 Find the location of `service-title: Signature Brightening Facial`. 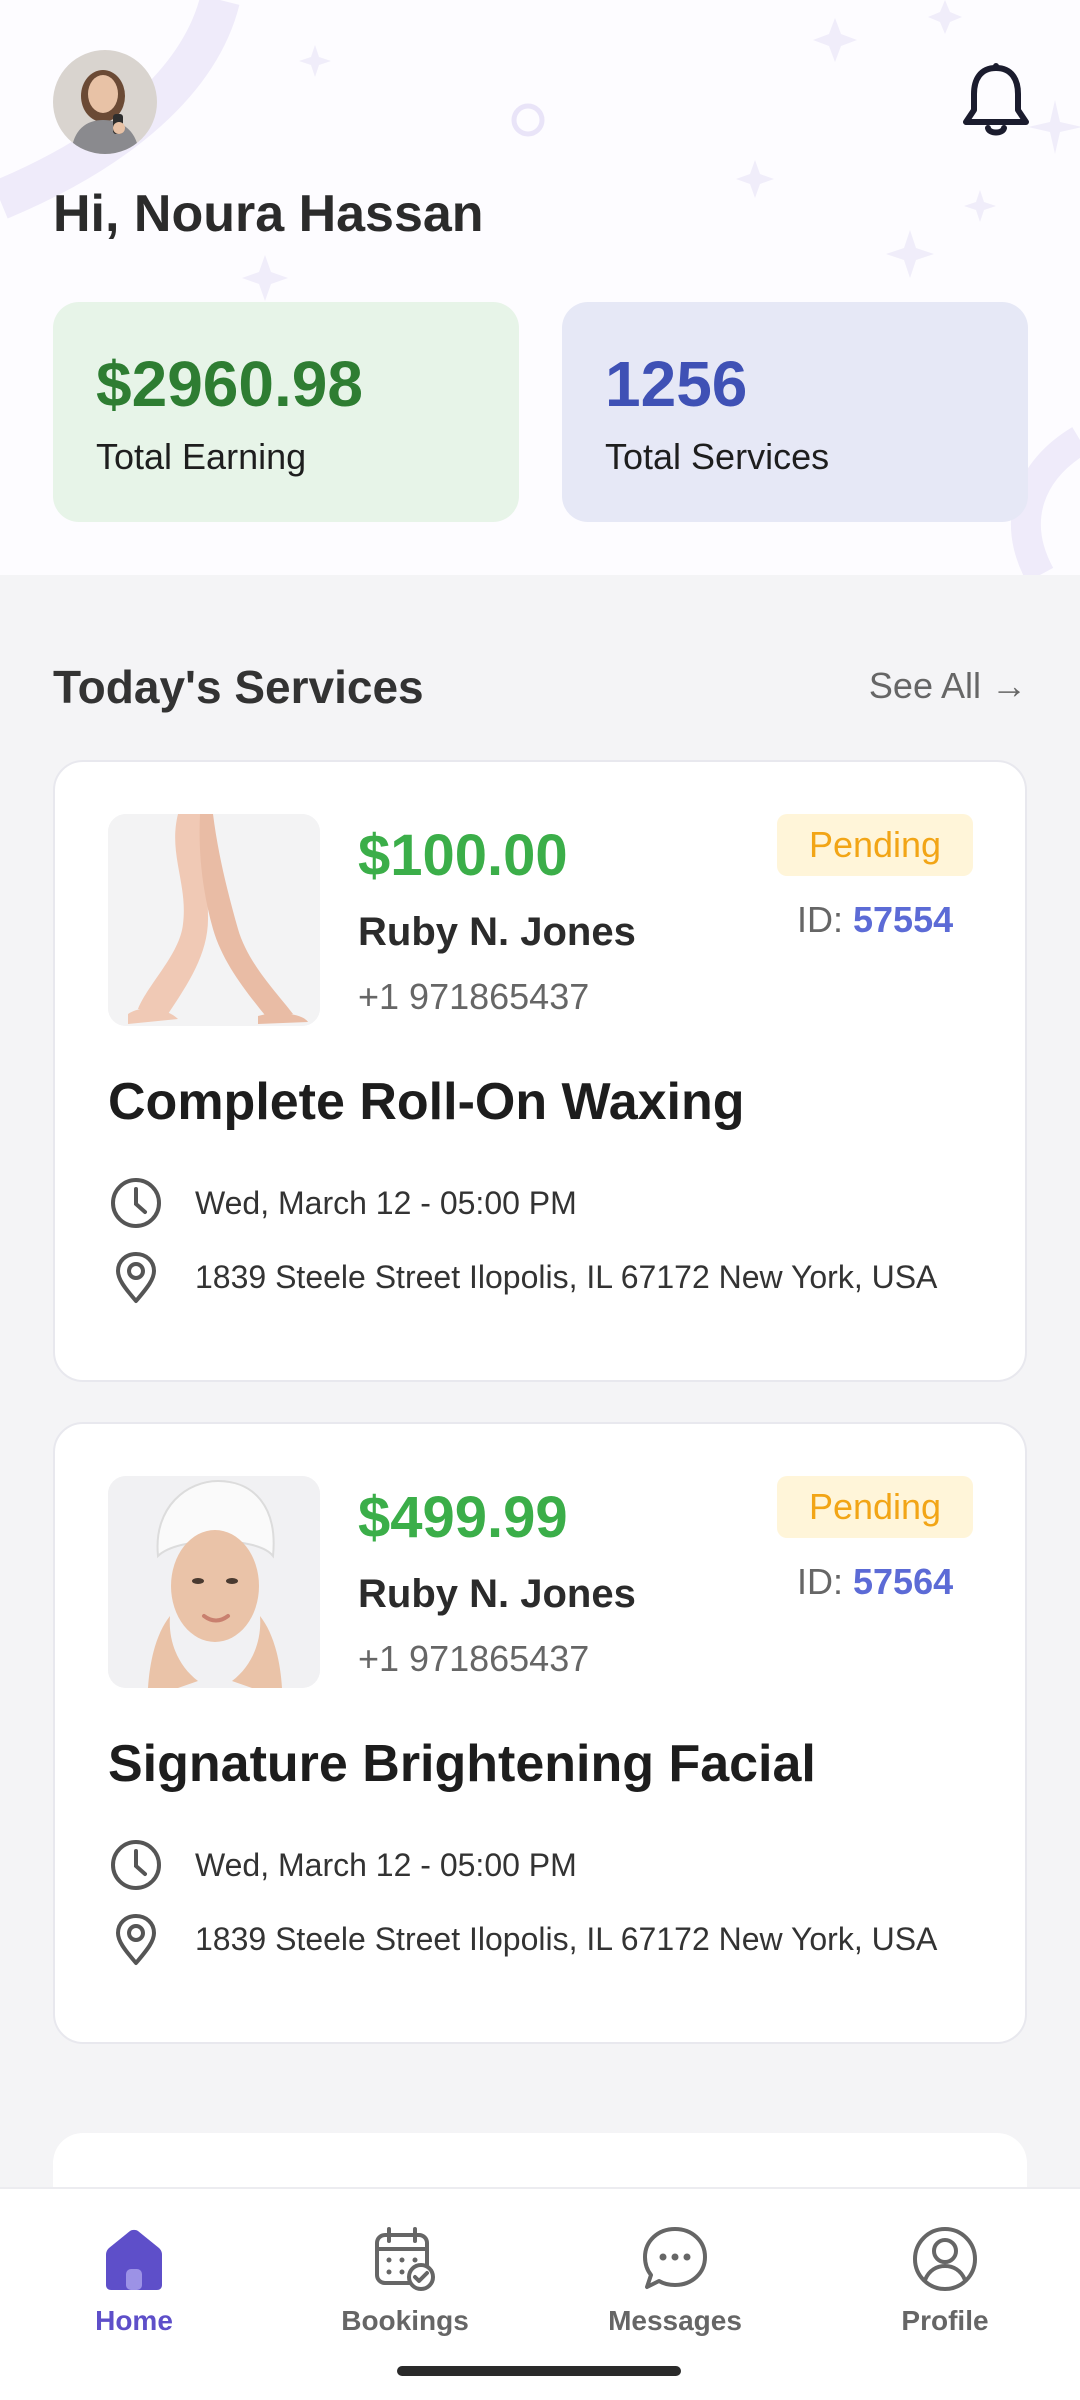

service-title: Signature Brightening Facial is located at coordinates (462, 1764).